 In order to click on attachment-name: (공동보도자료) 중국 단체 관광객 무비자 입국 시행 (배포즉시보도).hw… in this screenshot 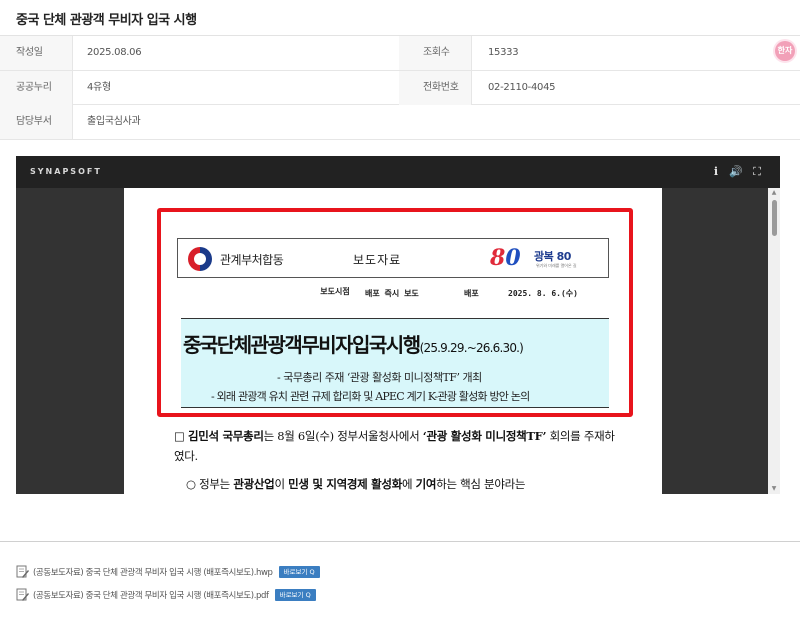, I will do `click(153, 572)`.